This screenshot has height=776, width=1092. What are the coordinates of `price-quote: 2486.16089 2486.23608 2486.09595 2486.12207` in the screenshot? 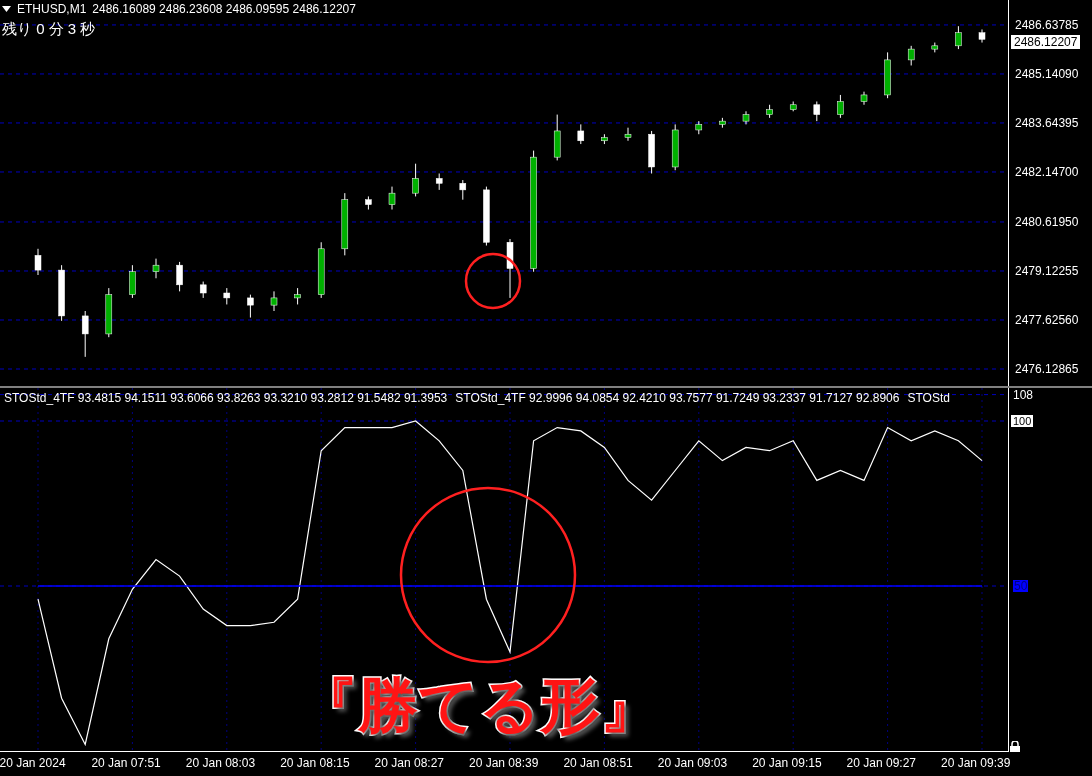 It's located at (224, 9).